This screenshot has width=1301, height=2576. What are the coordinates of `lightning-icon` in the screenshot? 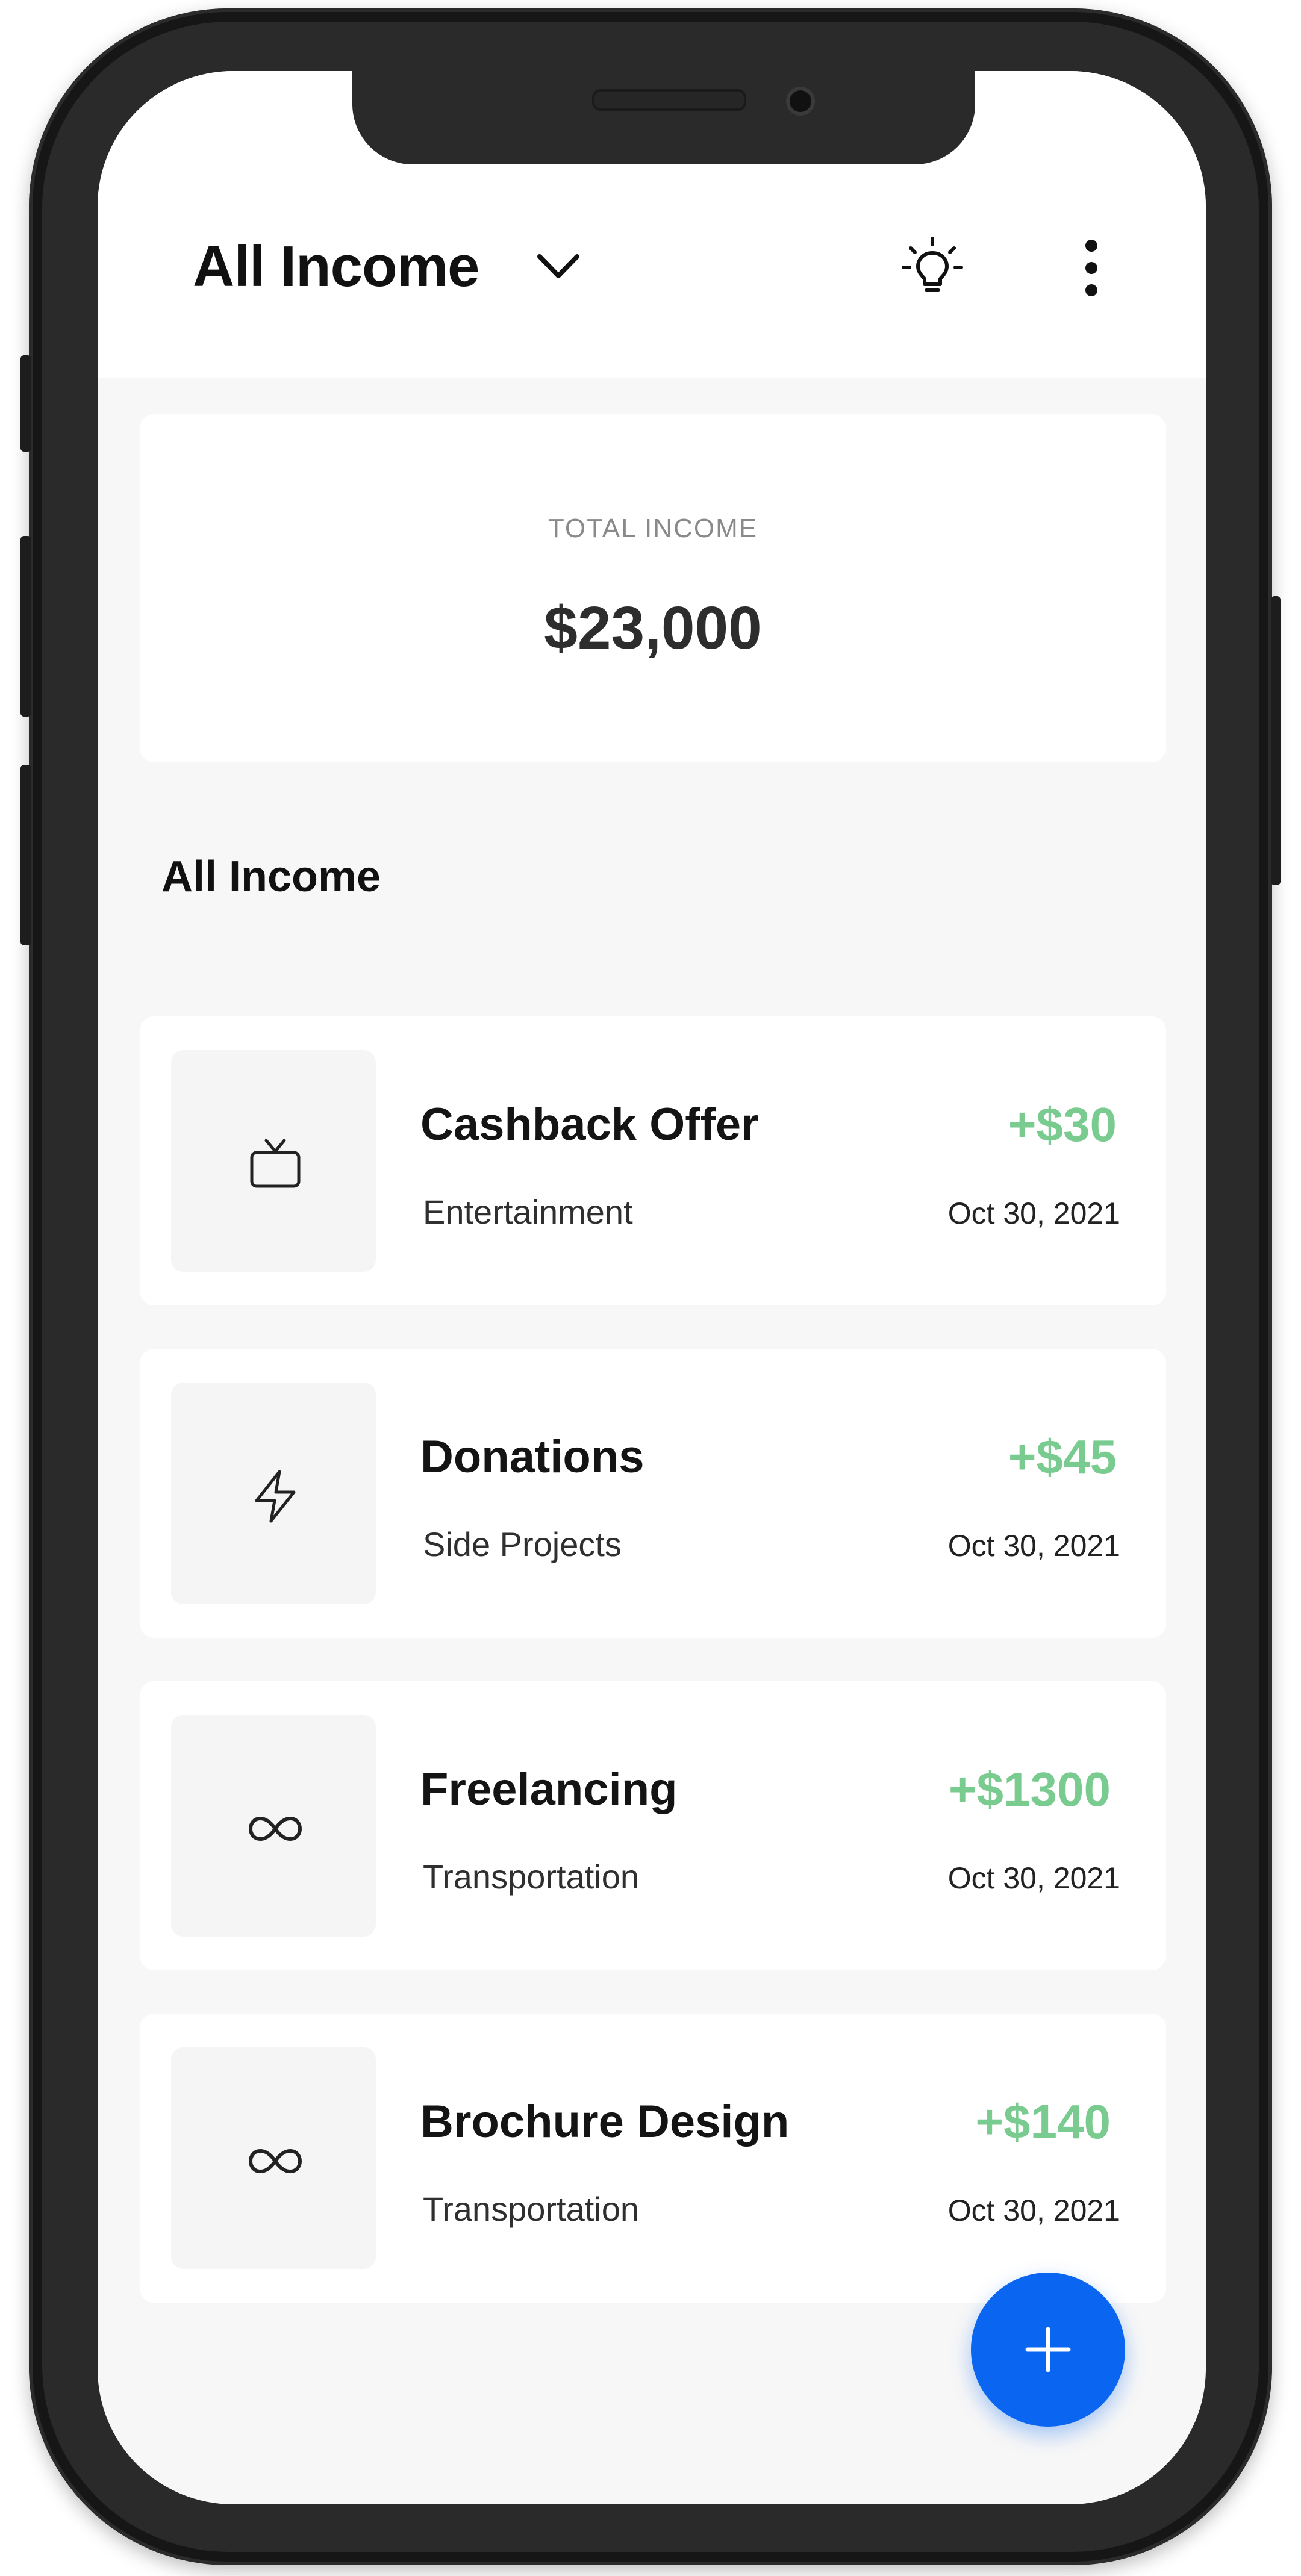 It's located at (275, 1497).